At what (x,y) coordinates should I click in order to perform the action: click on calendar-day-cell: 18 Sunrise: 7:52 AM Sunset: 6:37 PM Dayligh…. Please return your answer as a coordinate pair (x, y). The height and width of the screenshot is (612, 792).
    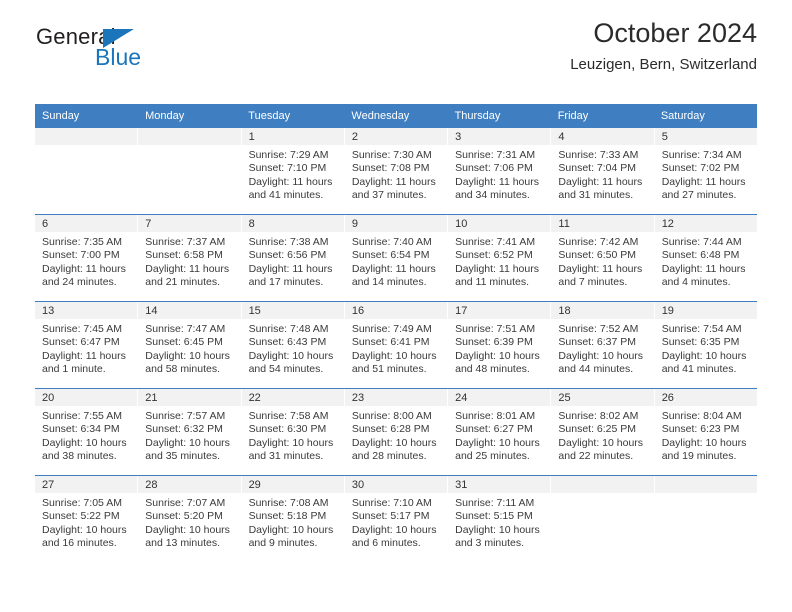
    Looking at the image, I should click on (603, 345).